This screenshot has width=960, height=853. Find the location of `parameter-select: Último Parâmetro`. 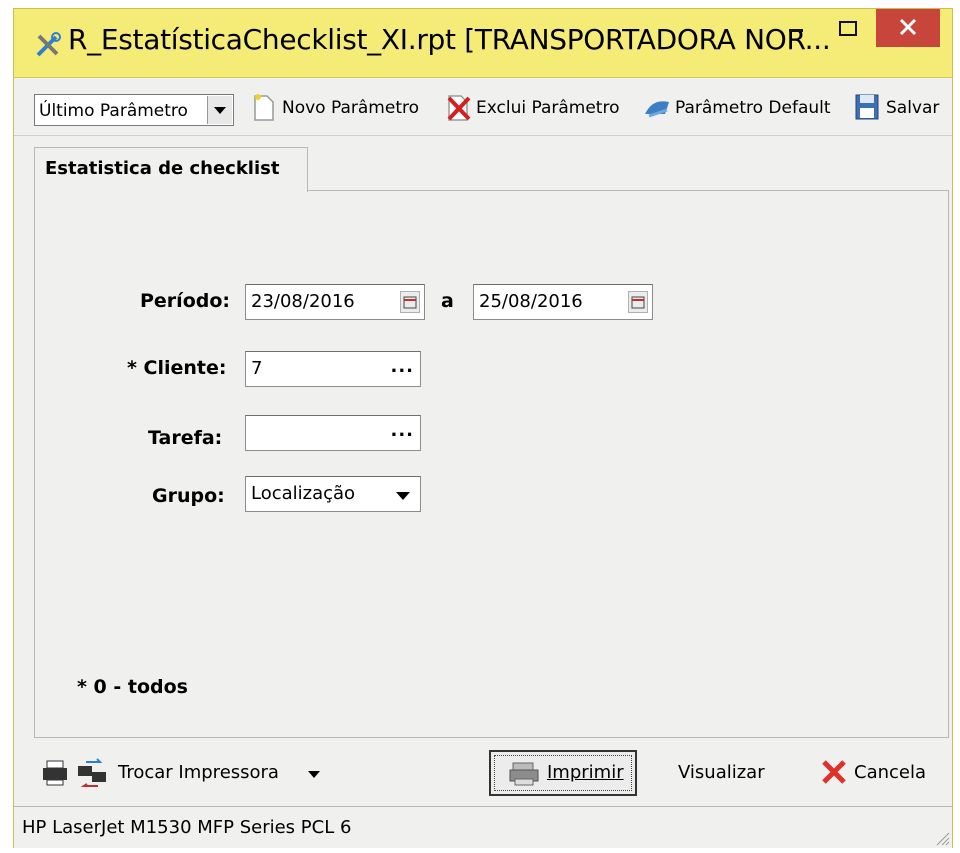

parameter-select: Último Parâmetro is located at coordinates (134, 110).